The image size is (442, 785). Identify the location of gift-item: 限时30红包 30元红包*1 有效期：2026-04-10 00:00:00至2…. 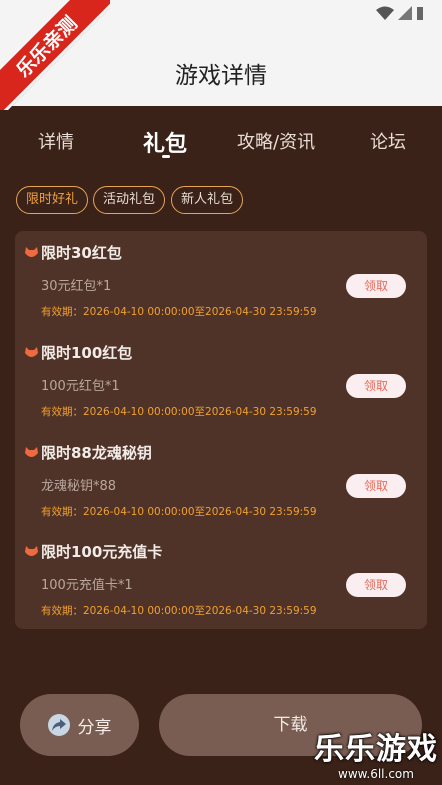
(221, 281).